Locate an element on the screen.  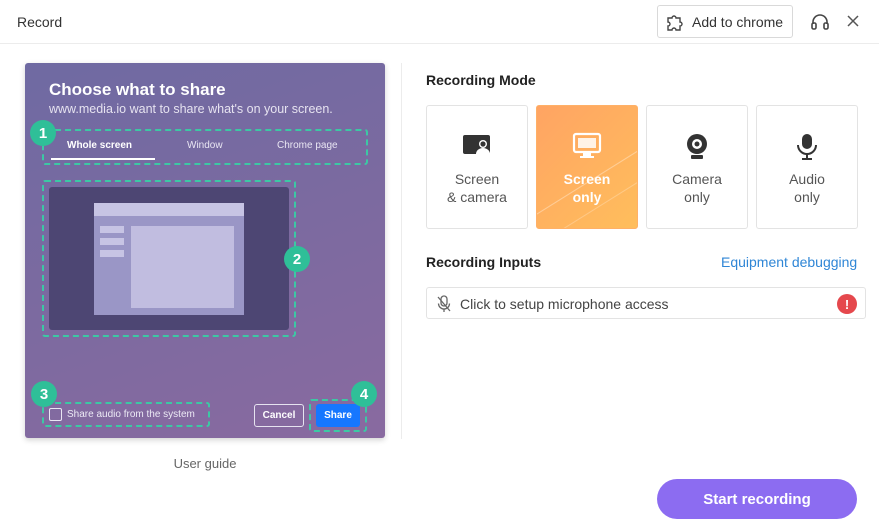
mode-audio-only: Audio only is located at coordinates (807, 167).